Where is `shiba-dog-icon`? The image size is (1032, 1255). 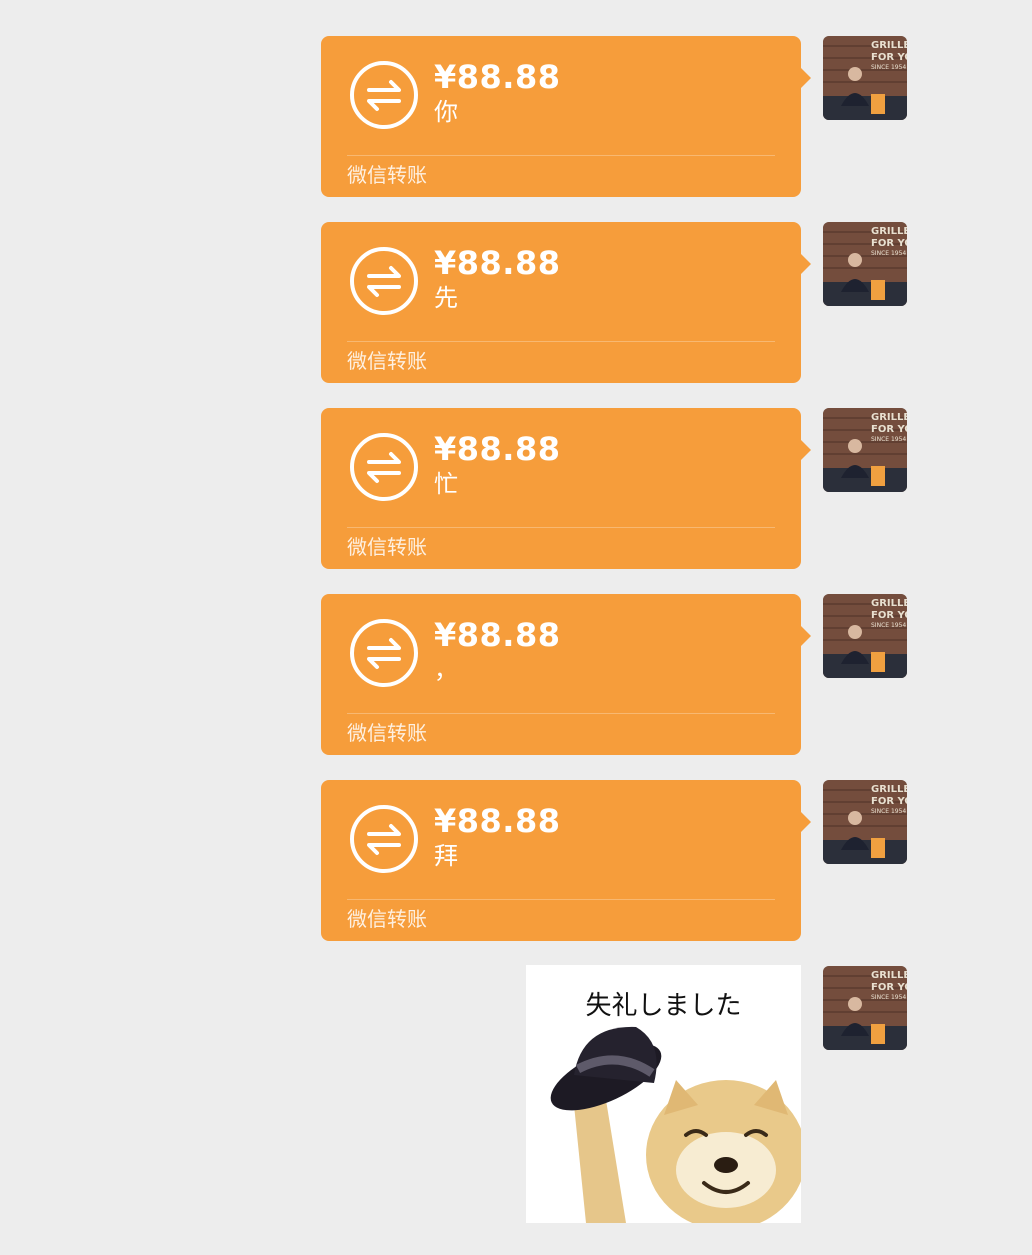 shiba-dog-icon is located at coordinates (675, 1124).